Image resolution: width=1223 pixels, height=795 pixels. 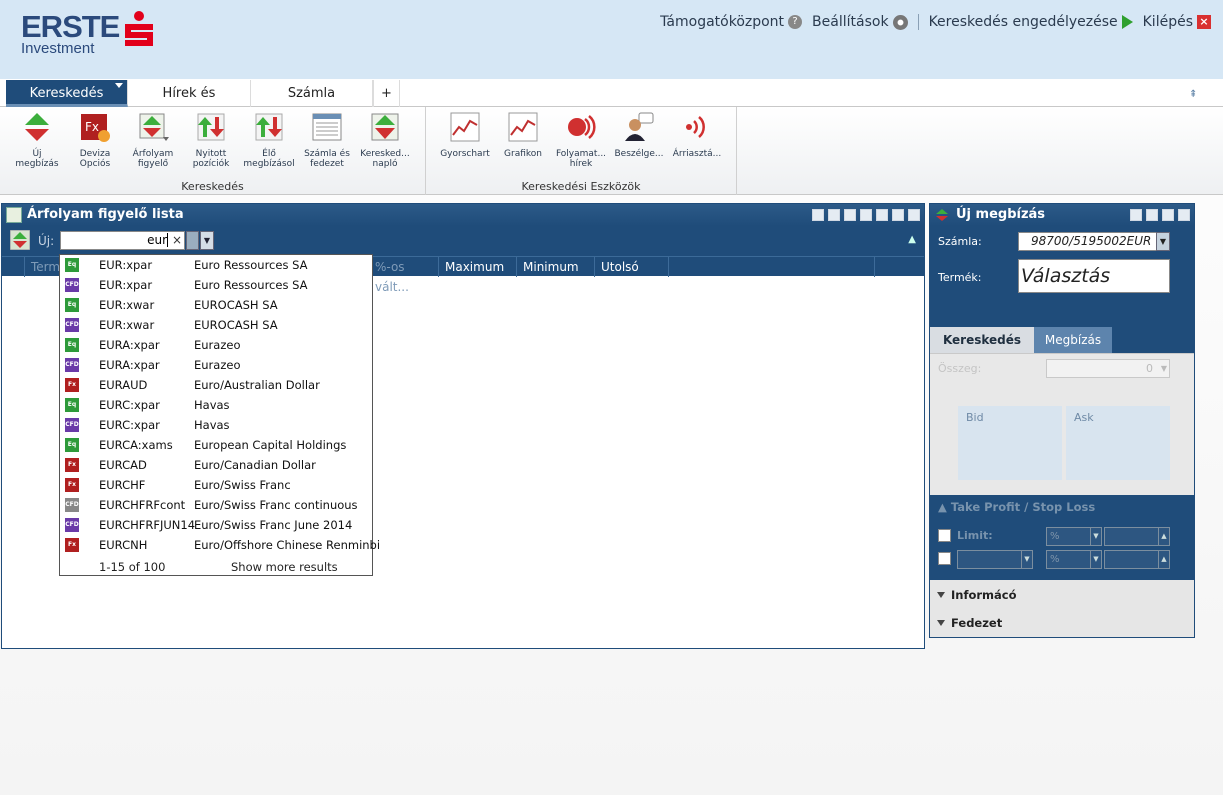 What do you see at coordinates (984, 595) in the screenshot?
I see `information-label: Informácó` at bounding box center [984, 595].